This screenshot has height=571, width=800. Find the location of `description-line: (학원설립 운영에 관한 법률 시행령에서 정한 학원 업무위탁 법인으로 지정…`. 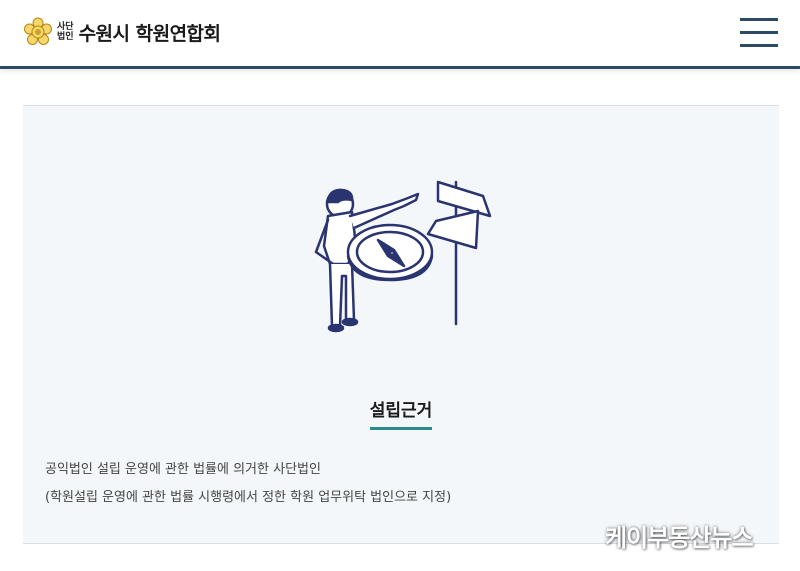

description-line: (학원설립 운영에 관한 법률 시행령에서 정한 학원 업무위탁 법인으로 지정… is located at coordinates (248, 497).